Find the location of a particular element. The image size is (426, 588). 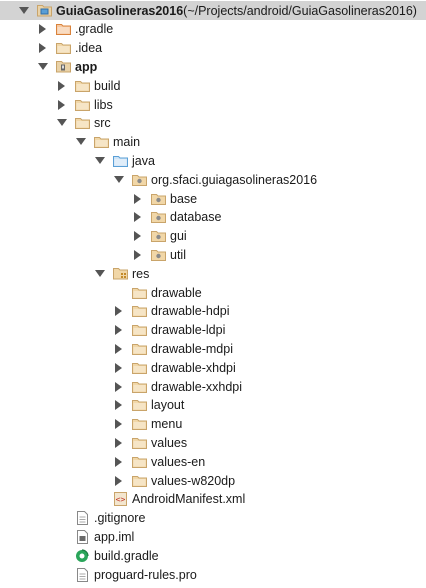

tree-row: util is located at coordinates (213, 254).